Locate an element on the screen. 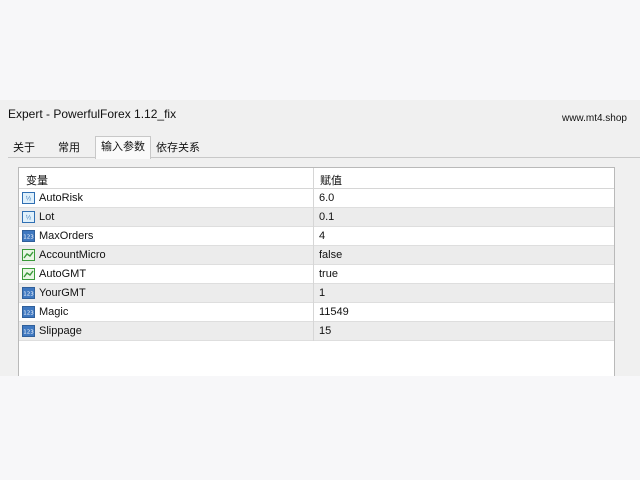  table-row: ½ AutoRisk 6.0 is located at coordinates (316, 198).